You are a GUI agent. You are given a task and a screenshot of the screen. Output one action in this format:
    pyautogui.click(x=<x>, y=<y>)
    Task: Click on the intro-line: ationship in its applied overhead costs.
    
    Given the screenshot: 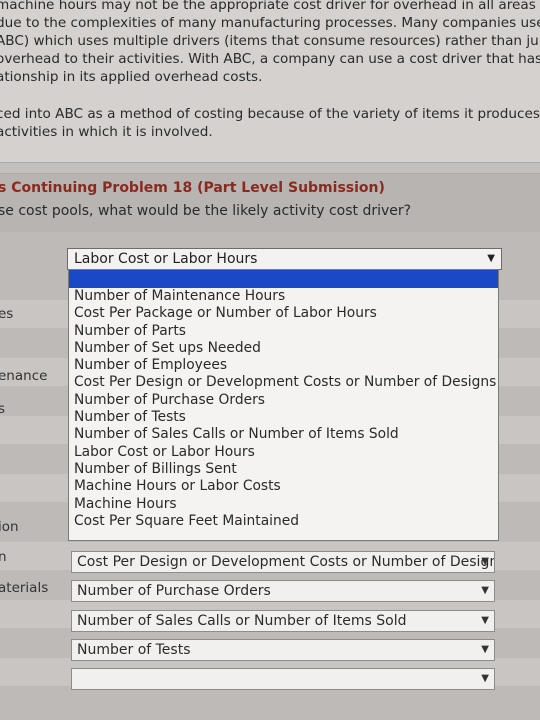 What is the action you would take?
    pyautogui.click(x=131, y=77)
    